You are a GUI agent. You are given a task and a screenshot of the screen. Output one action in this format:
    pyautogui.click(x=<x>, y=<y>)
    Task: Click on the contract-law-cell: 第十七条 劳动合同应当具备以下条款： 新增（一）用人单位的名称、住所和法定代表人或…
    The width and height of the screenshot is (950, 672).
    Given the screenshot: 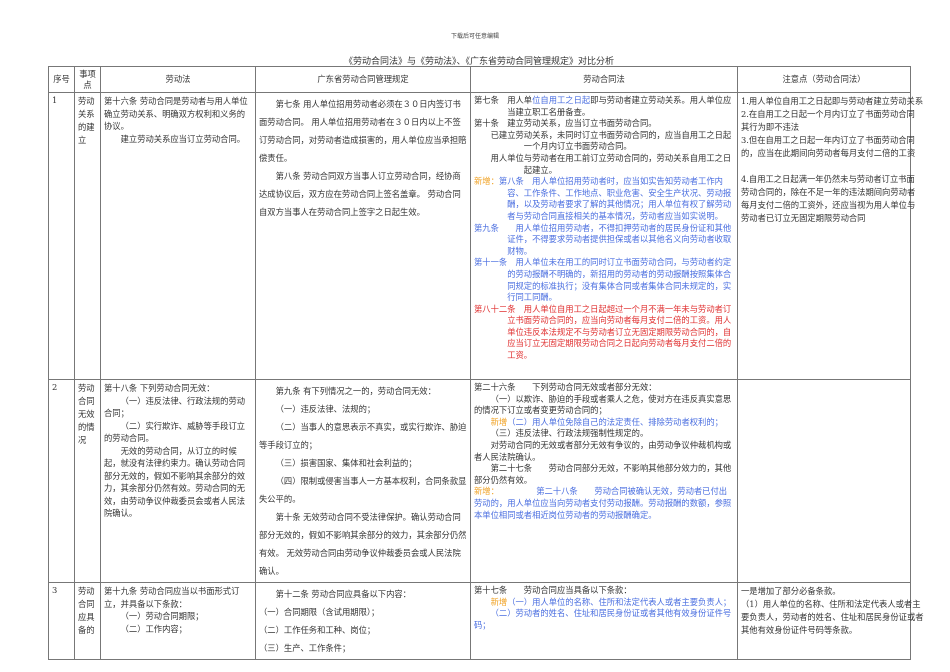 What is the action you would take?
    pyautogui.click(x=604, y=621)
    